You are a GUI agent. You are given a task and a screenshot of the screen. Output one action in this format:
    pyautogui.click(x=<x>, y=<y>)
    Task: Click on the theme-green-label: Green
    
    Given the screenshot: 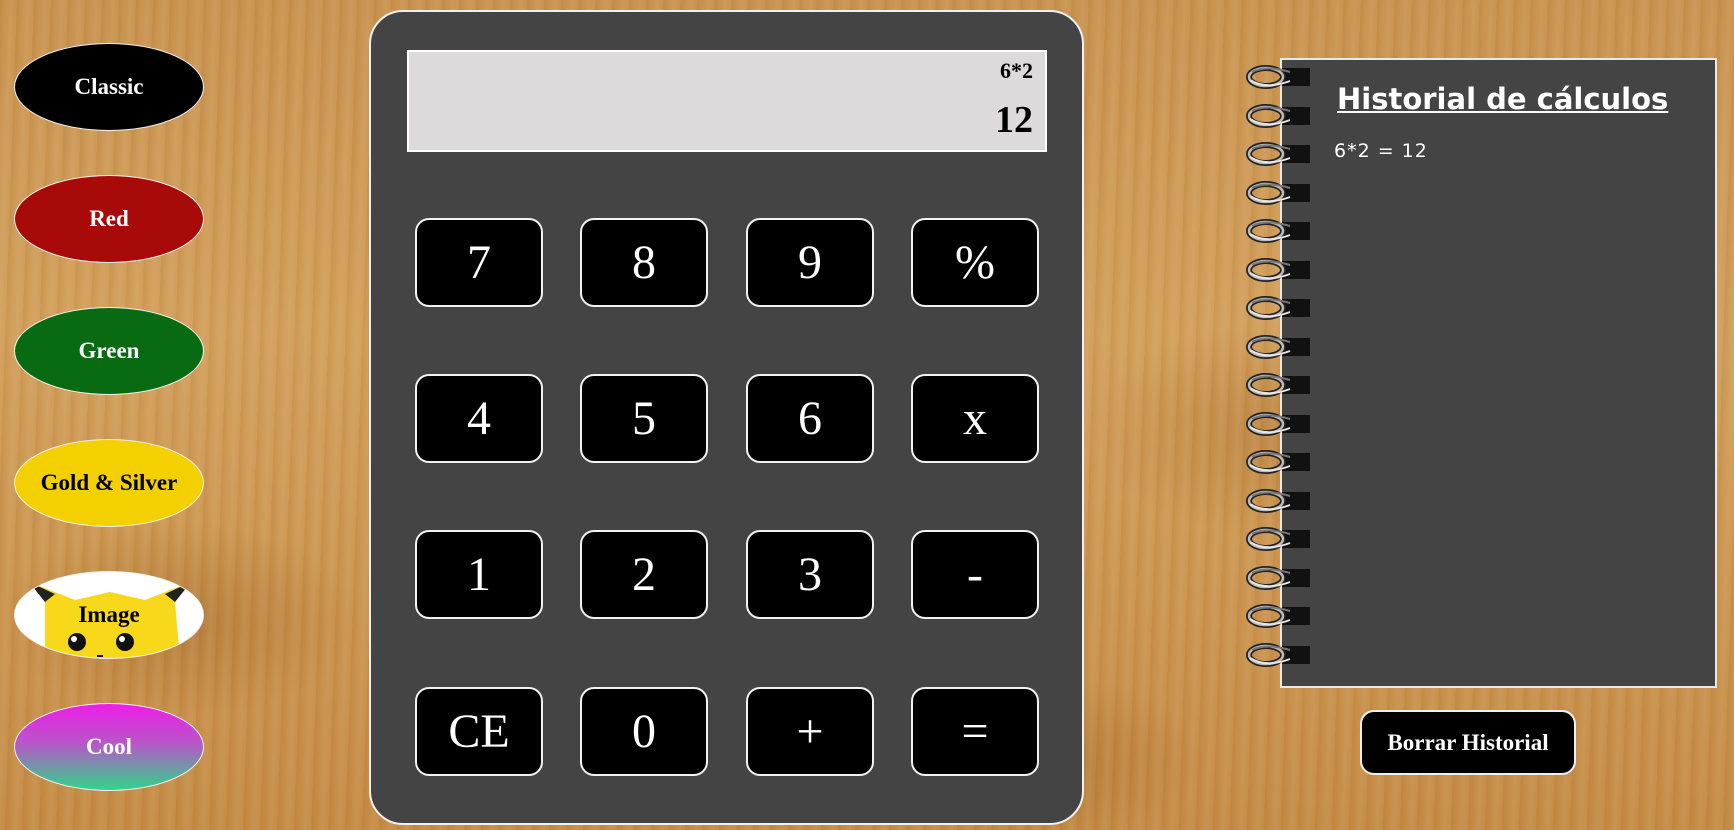 What is the action you would take?
    pyautogui.click(x=109, y=350)
    